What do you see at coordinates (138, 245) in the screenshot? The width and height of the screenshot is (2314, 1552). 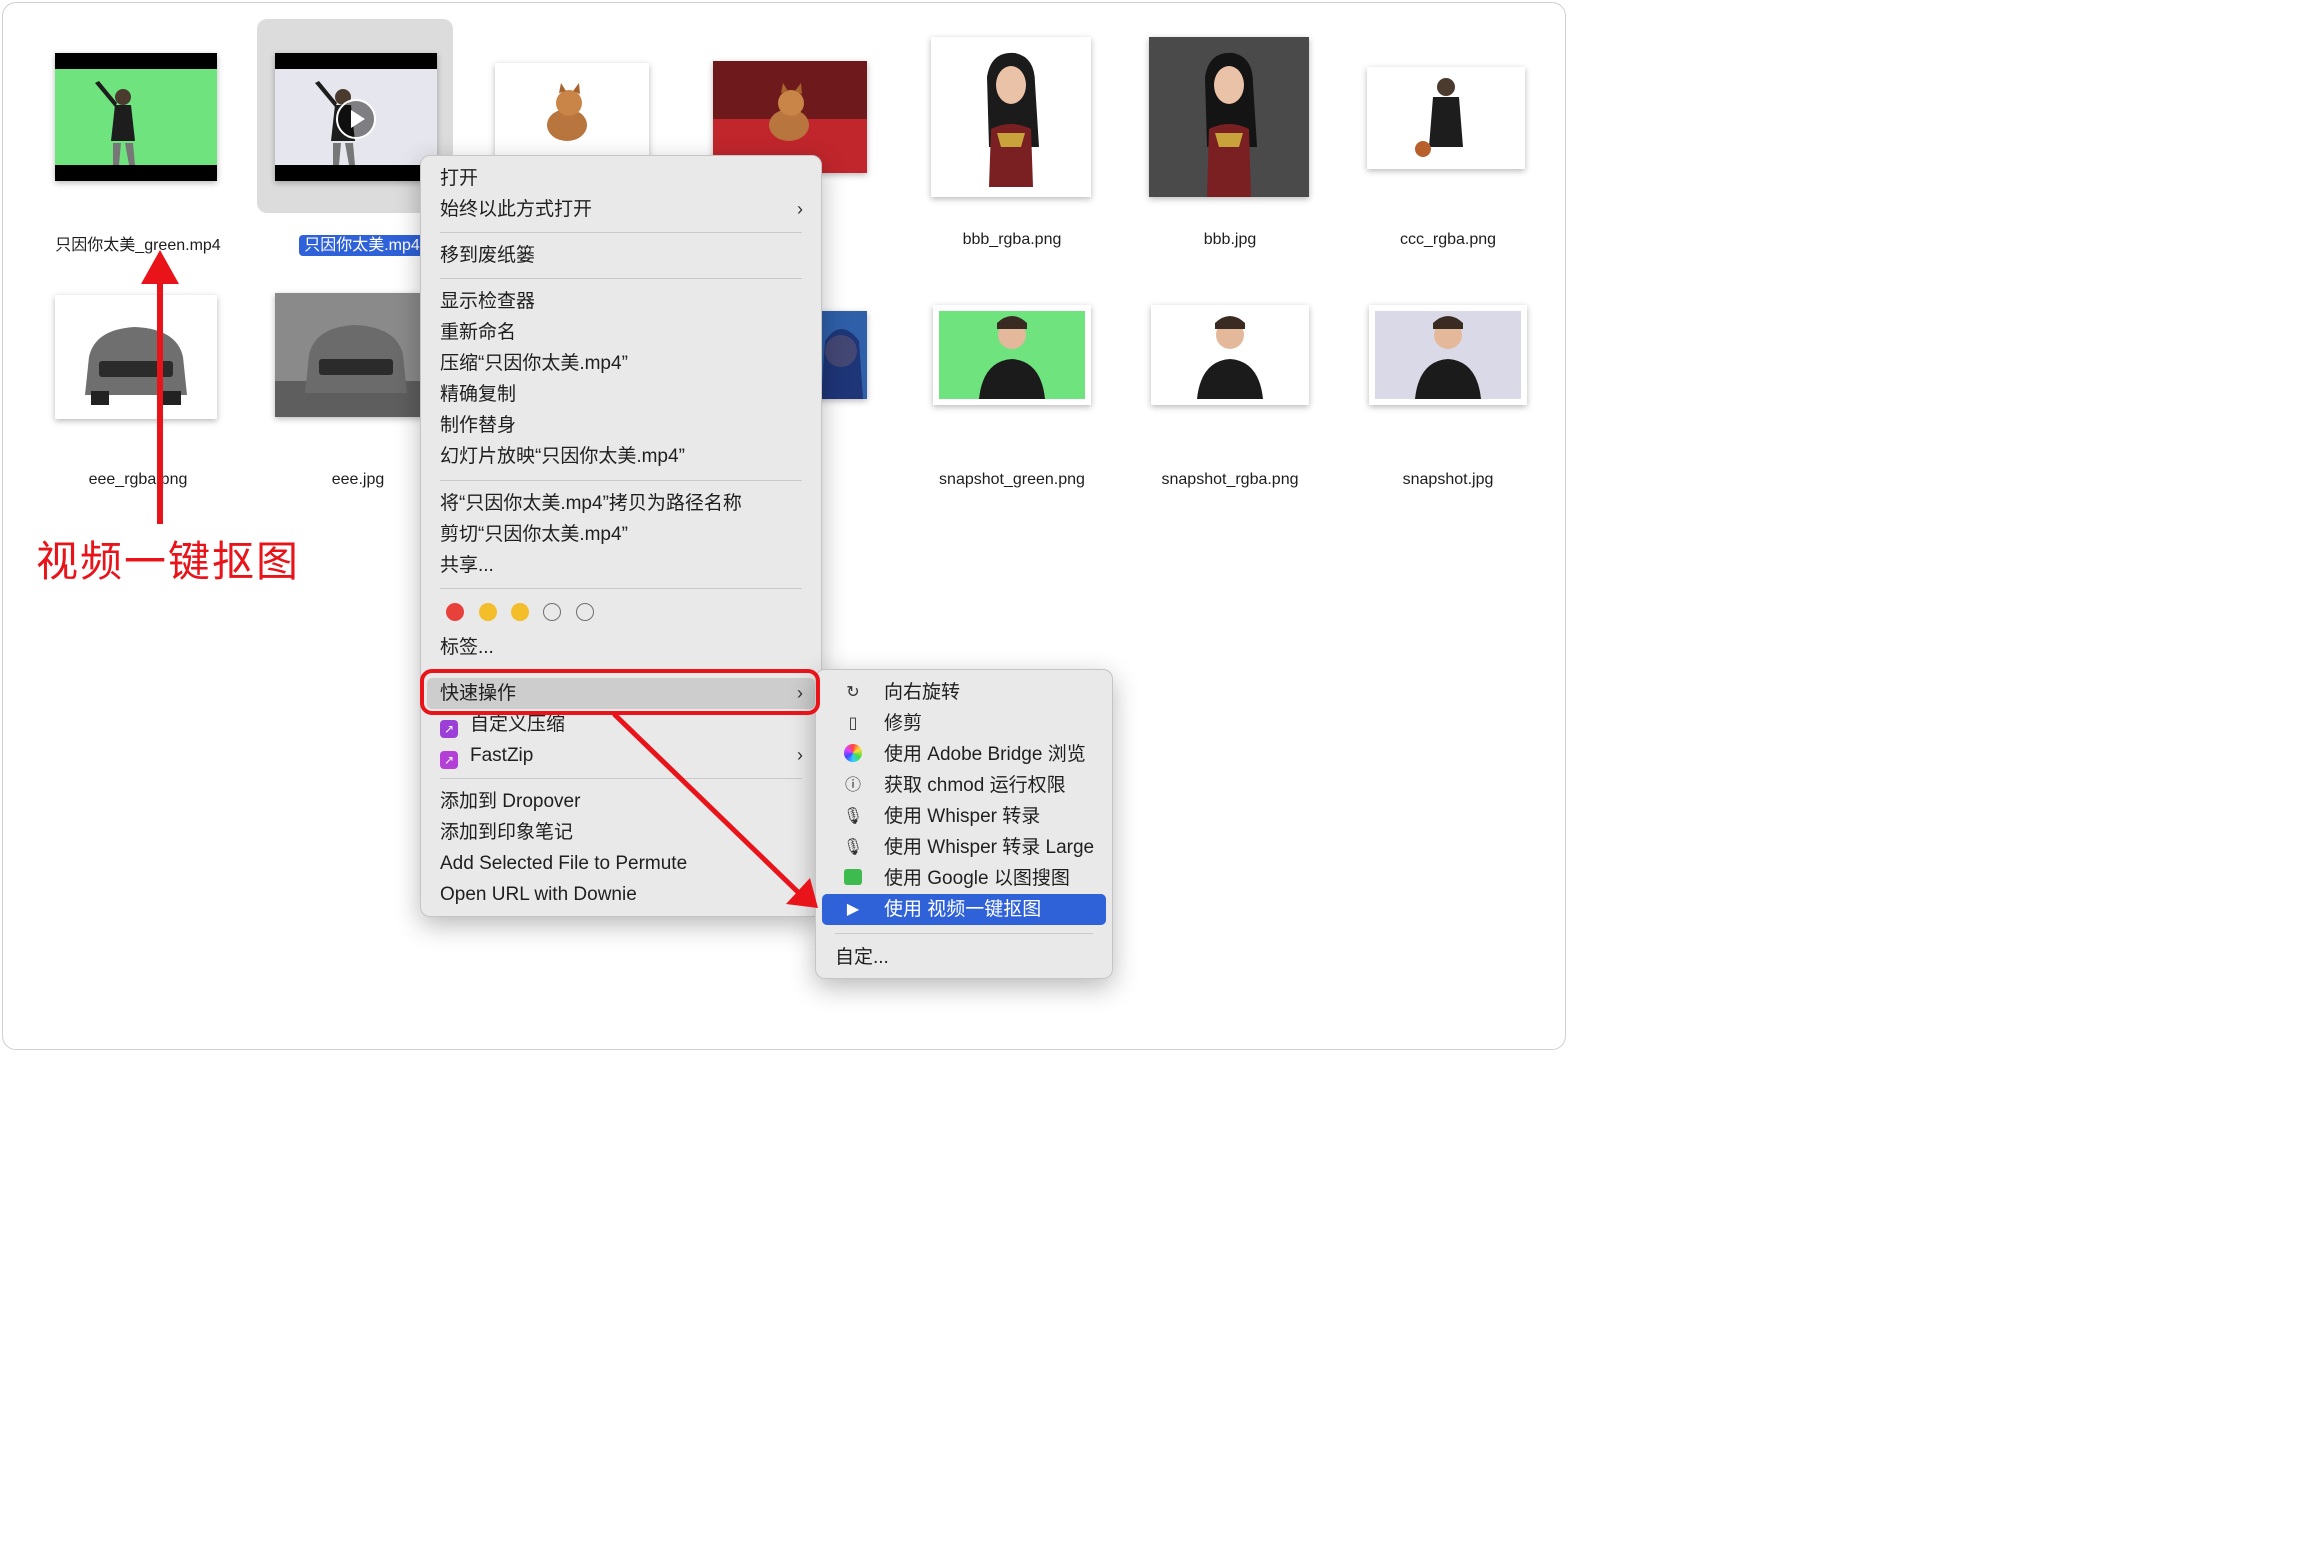 I see `file-name: 只因你太美_green.mp4` at bounding box center [138, 245].